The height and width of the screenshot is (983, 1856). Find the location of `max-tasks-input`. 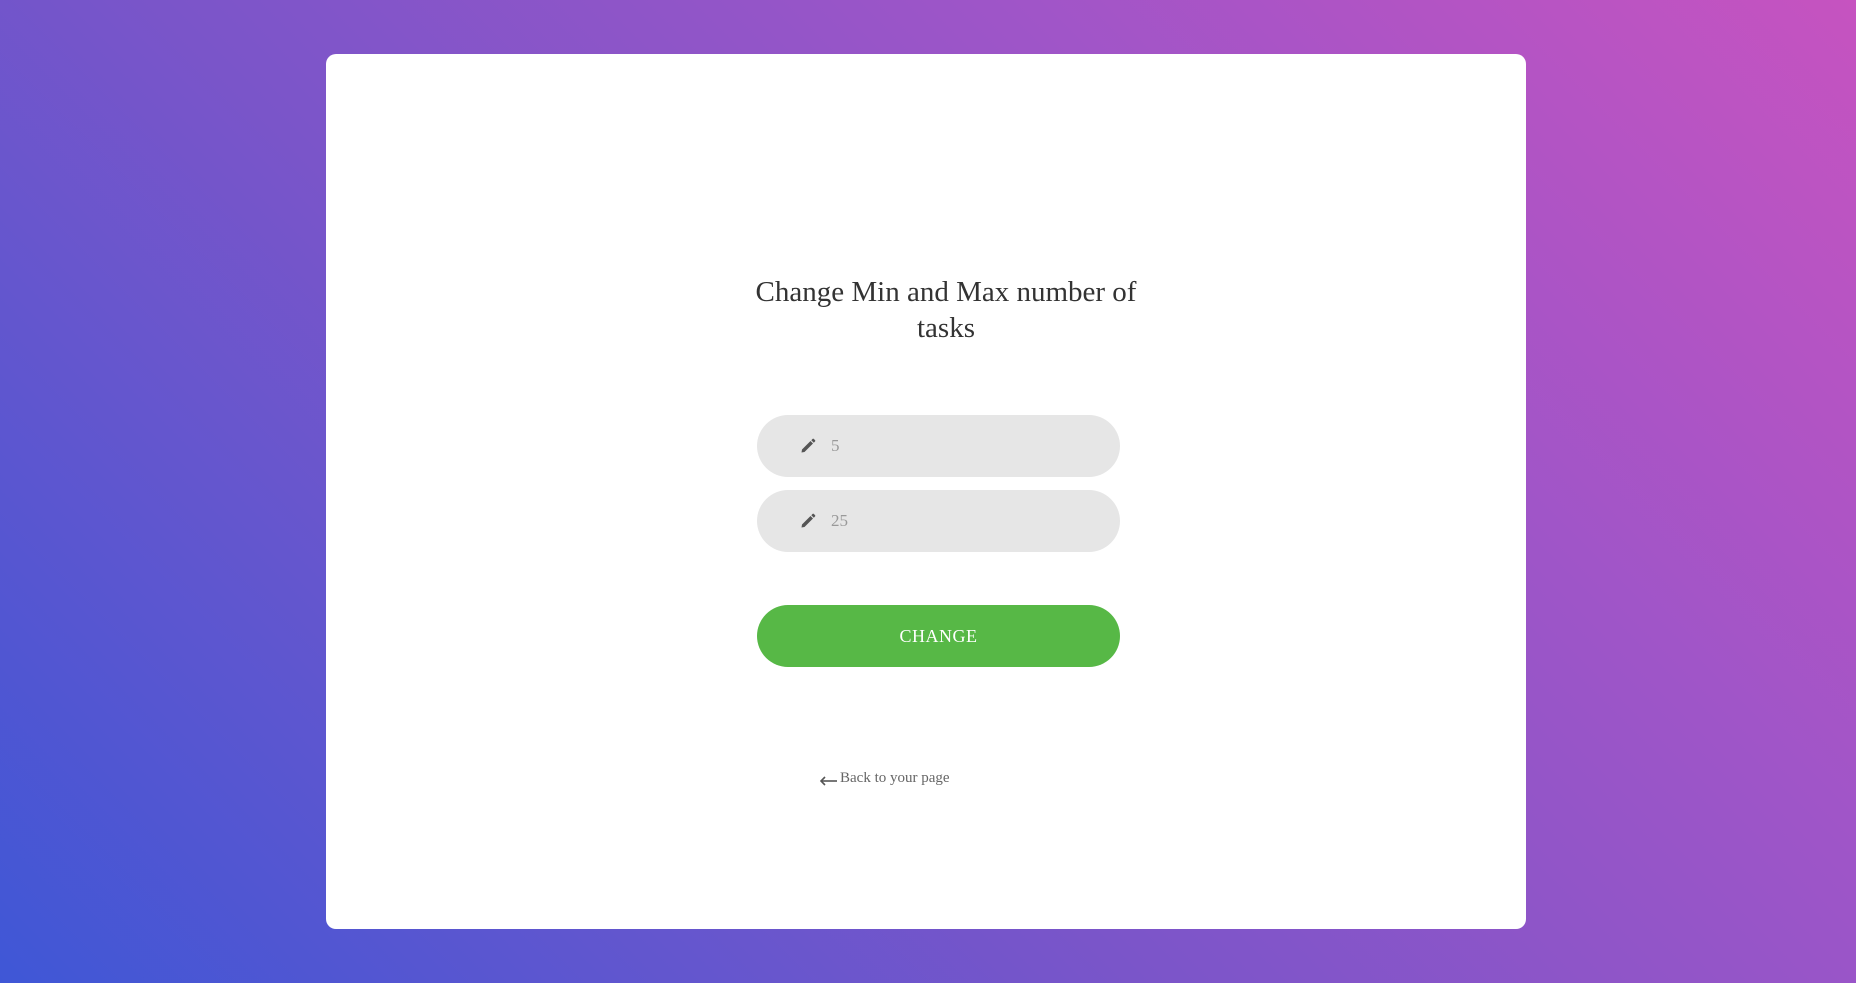

max-tasks-input is located at coordinates (961, 521).